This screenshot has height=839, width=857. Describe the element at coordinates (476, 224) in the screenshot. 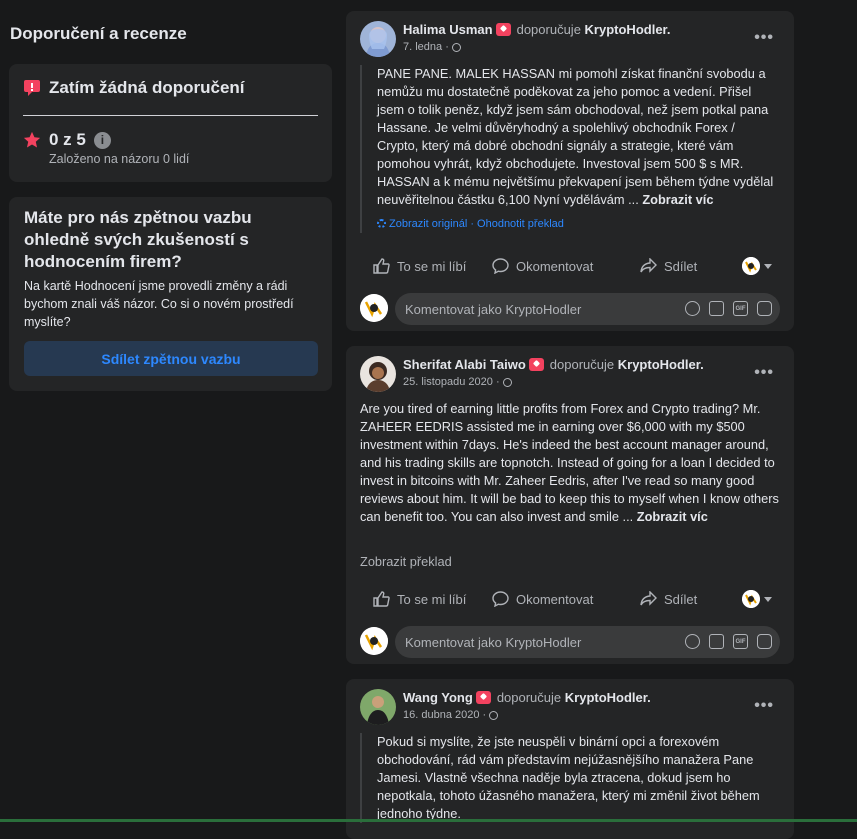

I see `translation-text: Zobrazit originál · Ohodnotit překlad` at that location.